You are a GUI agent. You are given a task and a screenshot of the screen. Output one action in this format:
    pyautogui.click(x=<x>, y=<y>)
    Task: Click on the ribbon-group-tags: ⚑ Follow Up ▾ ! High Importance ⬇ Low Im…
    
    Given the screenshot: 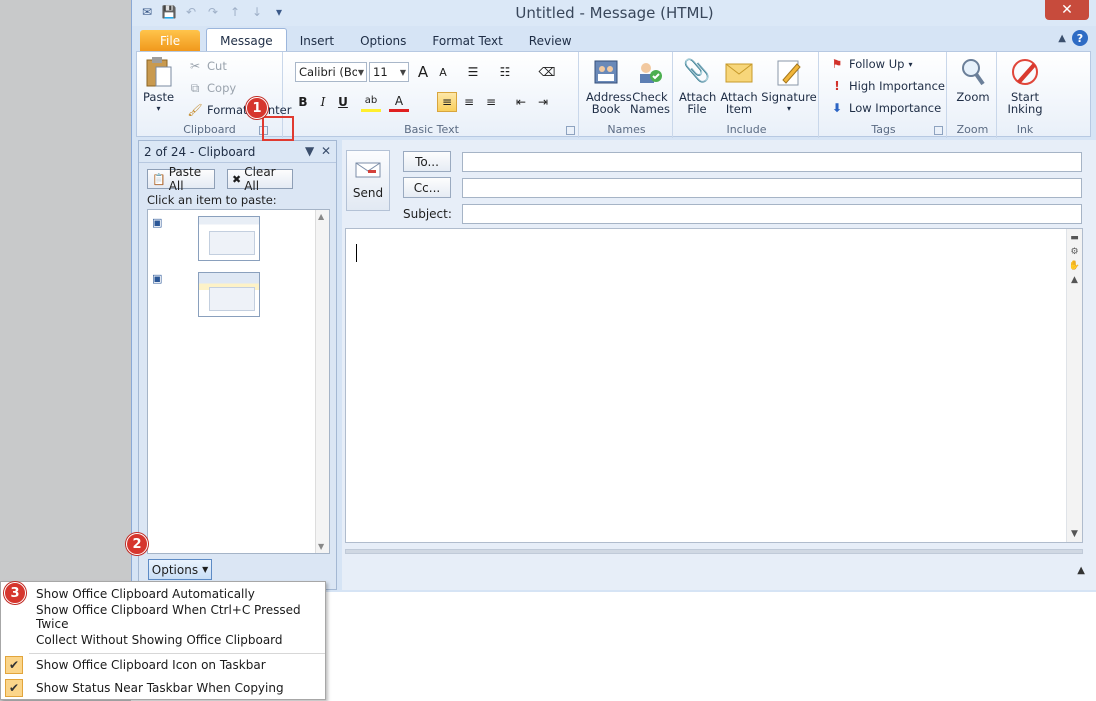 What is the action you would take?
    pyautogui.click(x=884, y=95)
    